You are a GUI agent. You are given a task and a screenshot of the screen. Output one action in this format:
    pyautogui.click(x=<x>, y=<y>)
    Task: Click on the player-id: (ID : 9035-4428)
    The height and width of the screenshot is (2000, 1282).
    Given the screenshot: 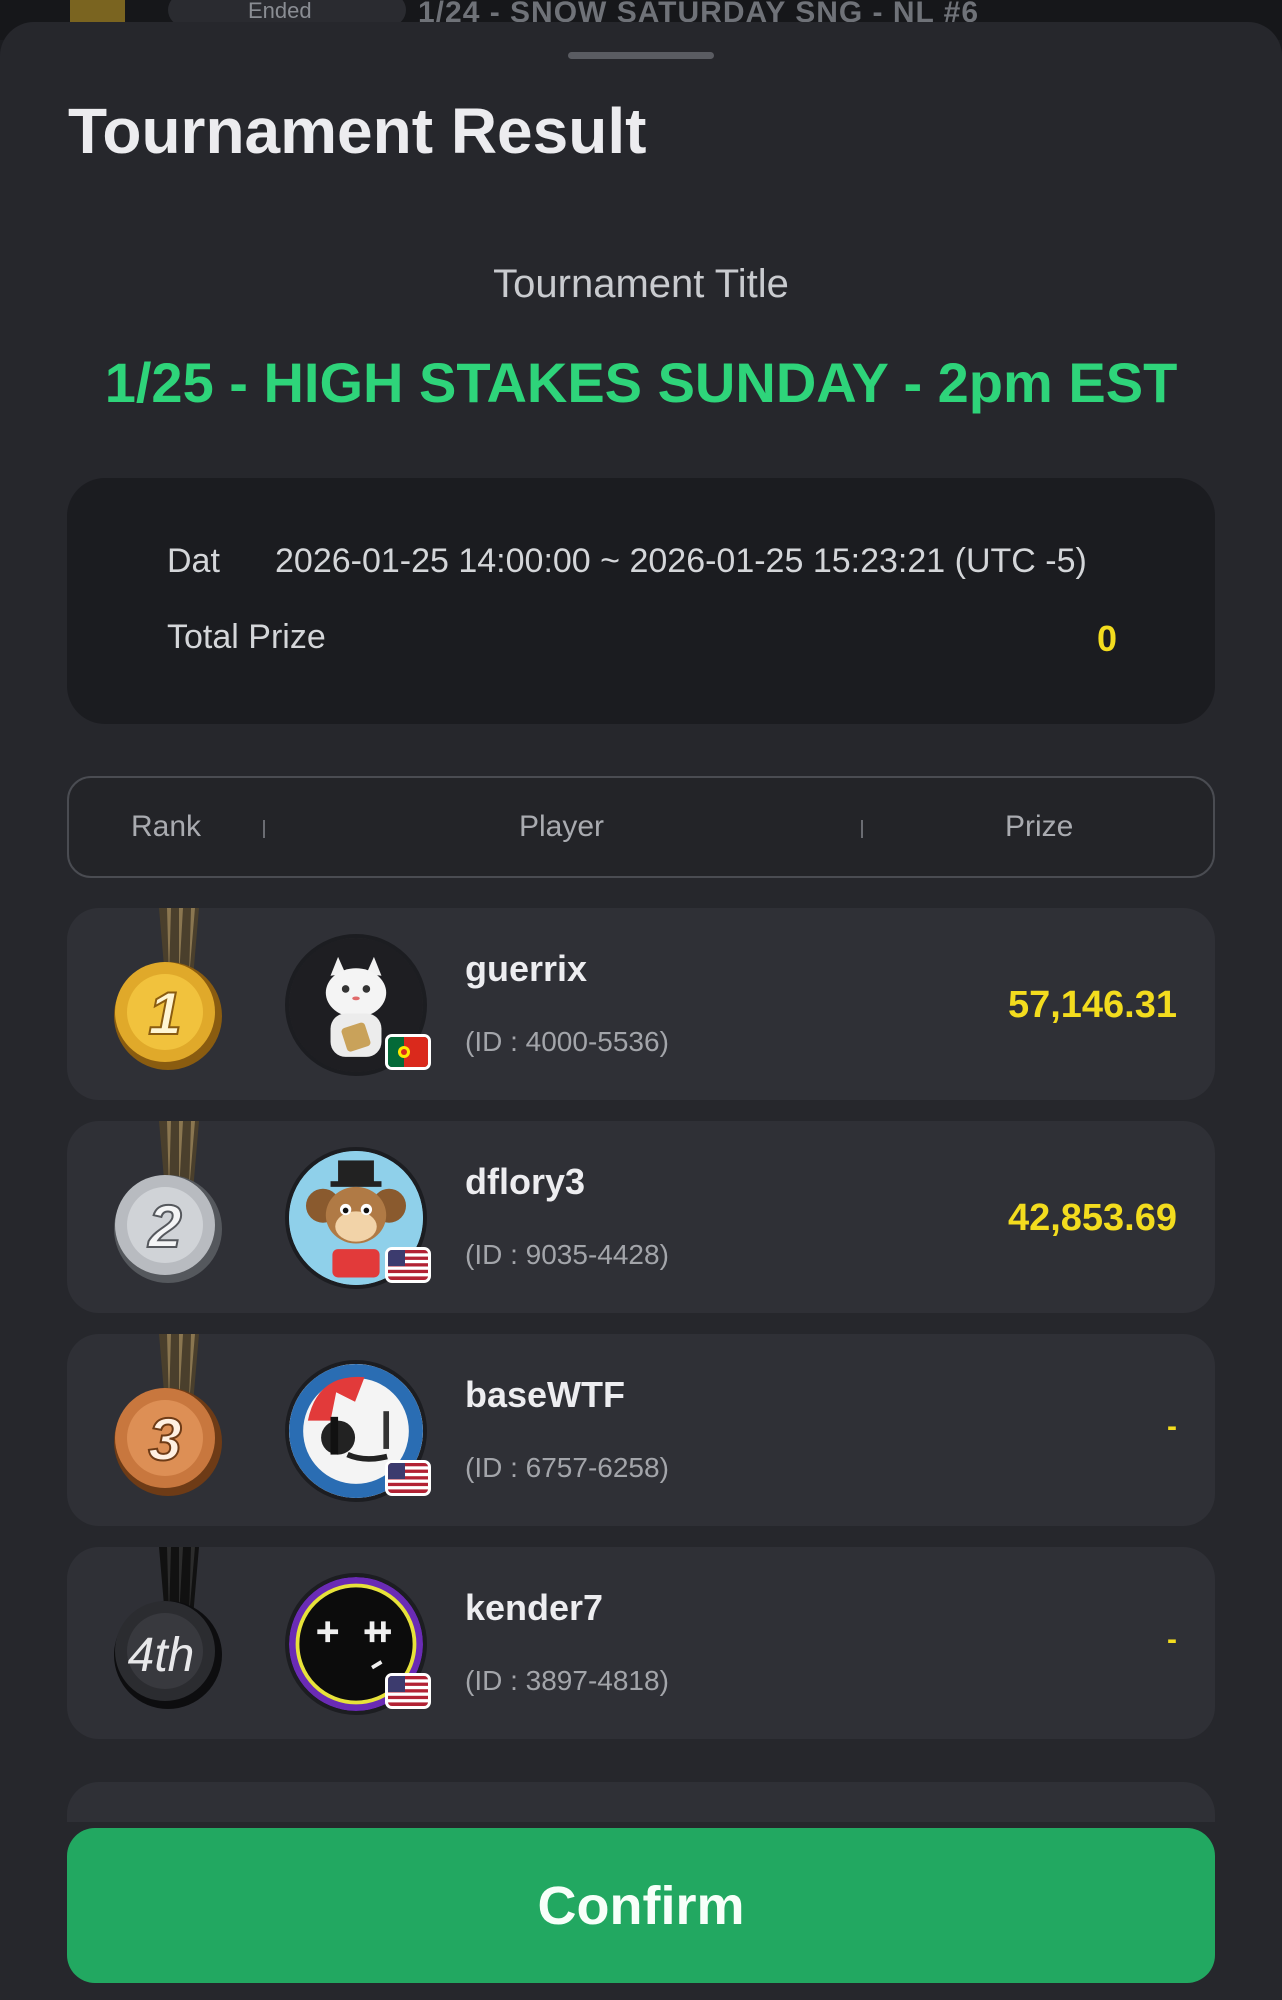 What is the action you would take?
    pyautogui.click(x=567, y=1254)
    